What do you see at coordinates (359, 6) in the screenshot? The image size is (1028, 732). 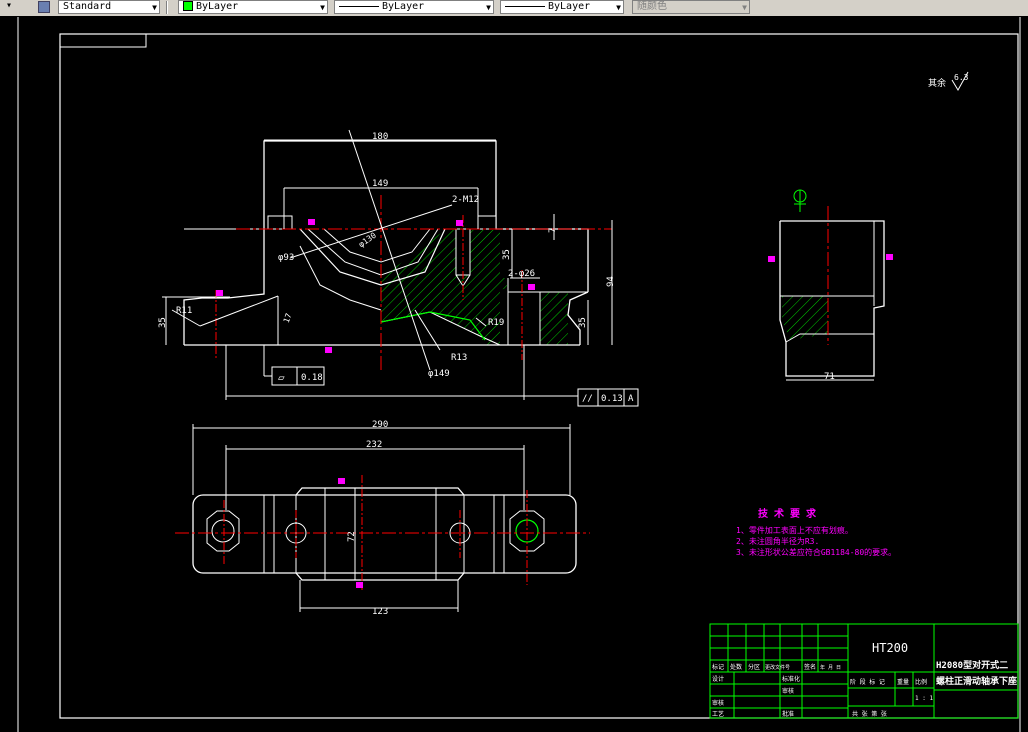 I see `linetype-sample-icon` at bounding box center [359, 6].